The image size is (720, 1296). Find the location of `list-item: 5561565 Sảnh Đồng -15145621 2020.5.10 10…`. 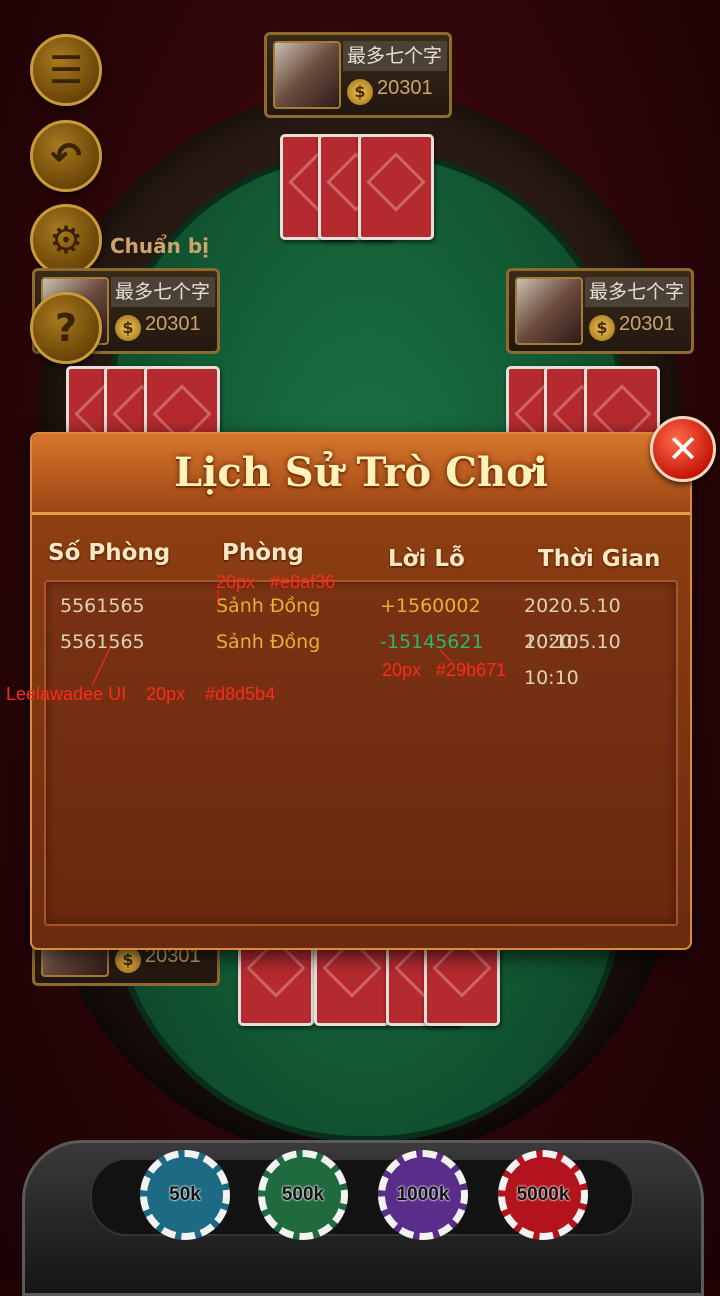

list-item: 5561565 Sảnh Đồng -15145621 2020.5.10 10… is located at coordinates (361, 656).